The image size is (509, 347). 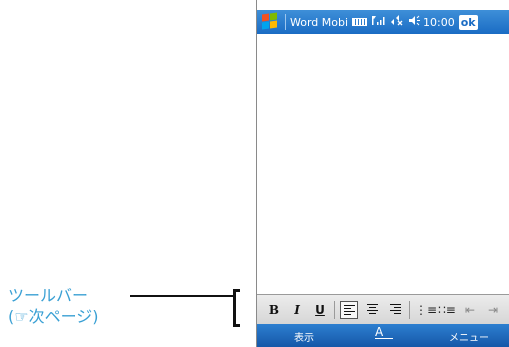 What do you see at coordinates (378, 22) in the screenshot?
I see `signal-icon` at bounding box center [378, 22].